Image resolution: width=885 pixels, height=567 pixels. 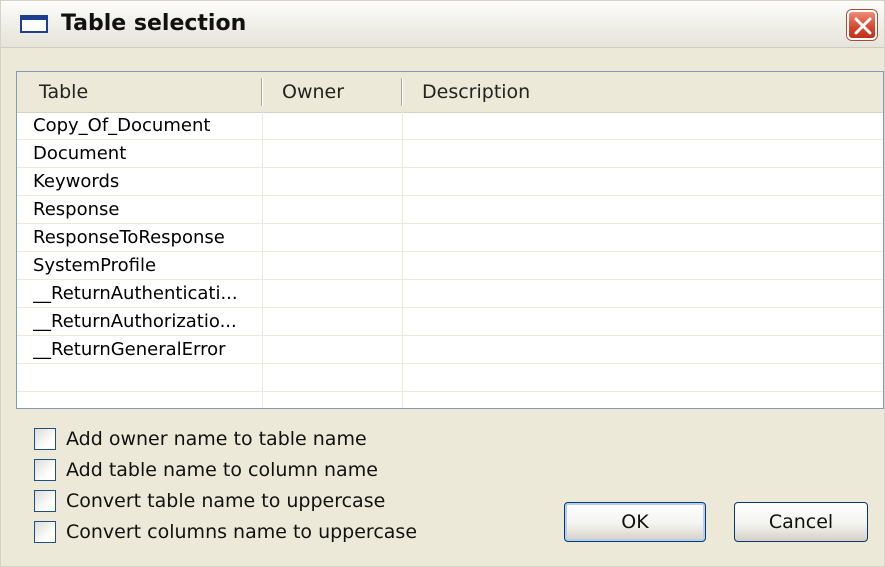 I want to click on grid-header: Table Owner Description, so click(x=450, y=92).